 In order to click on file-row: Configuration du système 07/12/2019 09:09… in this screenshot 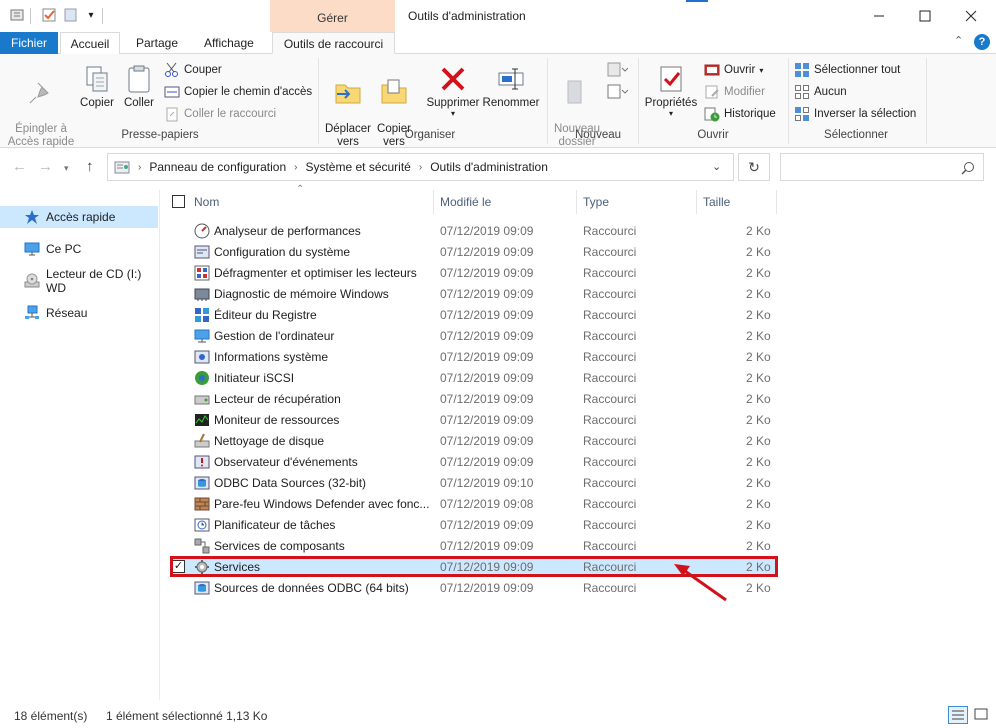, I will do `click(473, 251)`.